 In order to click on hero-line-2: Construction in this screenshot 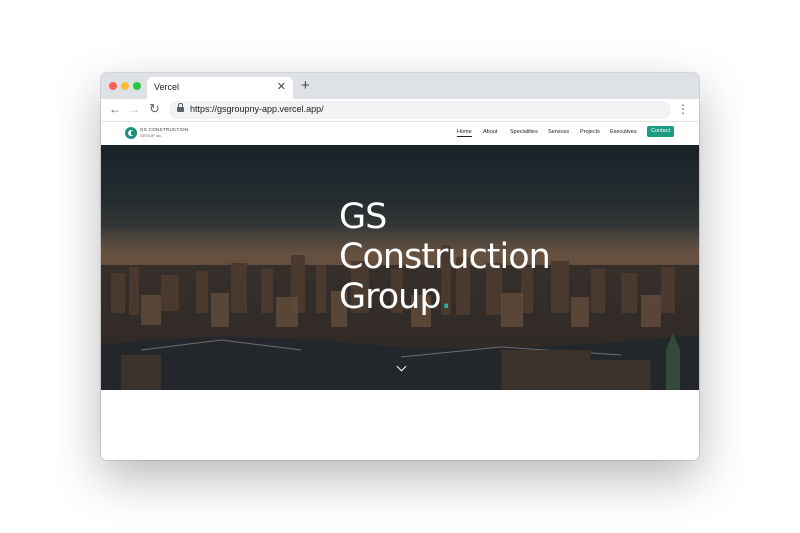, I will do `click(445, 257)`.